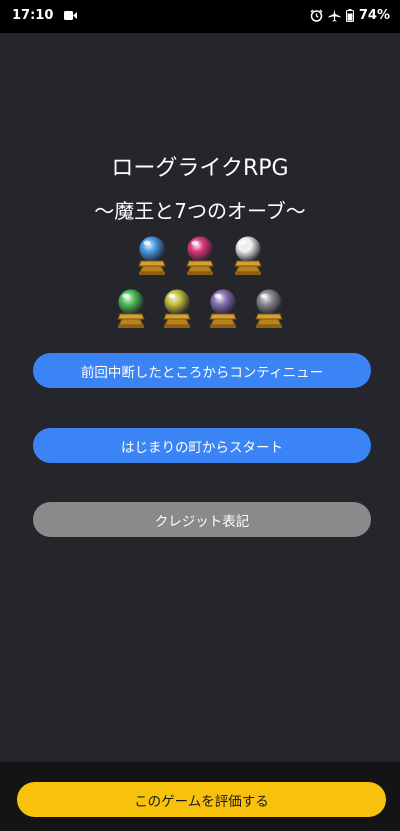 The width and height of the screenshot is (400, 831). I want to click on start-button: はじまりの町からスタート, so click(202, 445).